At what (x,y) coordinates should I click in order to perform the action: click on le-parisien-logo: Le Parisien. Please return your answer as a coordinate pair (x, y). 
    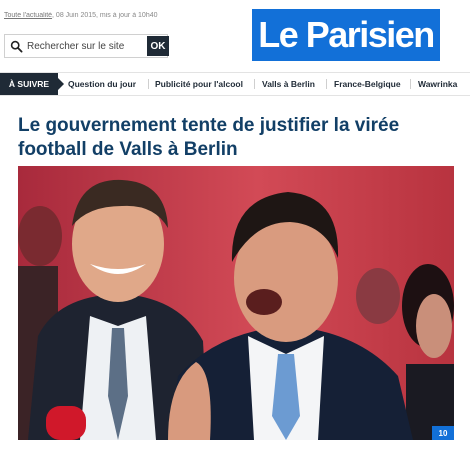
    Looking at the image, I should click on (346, 35).